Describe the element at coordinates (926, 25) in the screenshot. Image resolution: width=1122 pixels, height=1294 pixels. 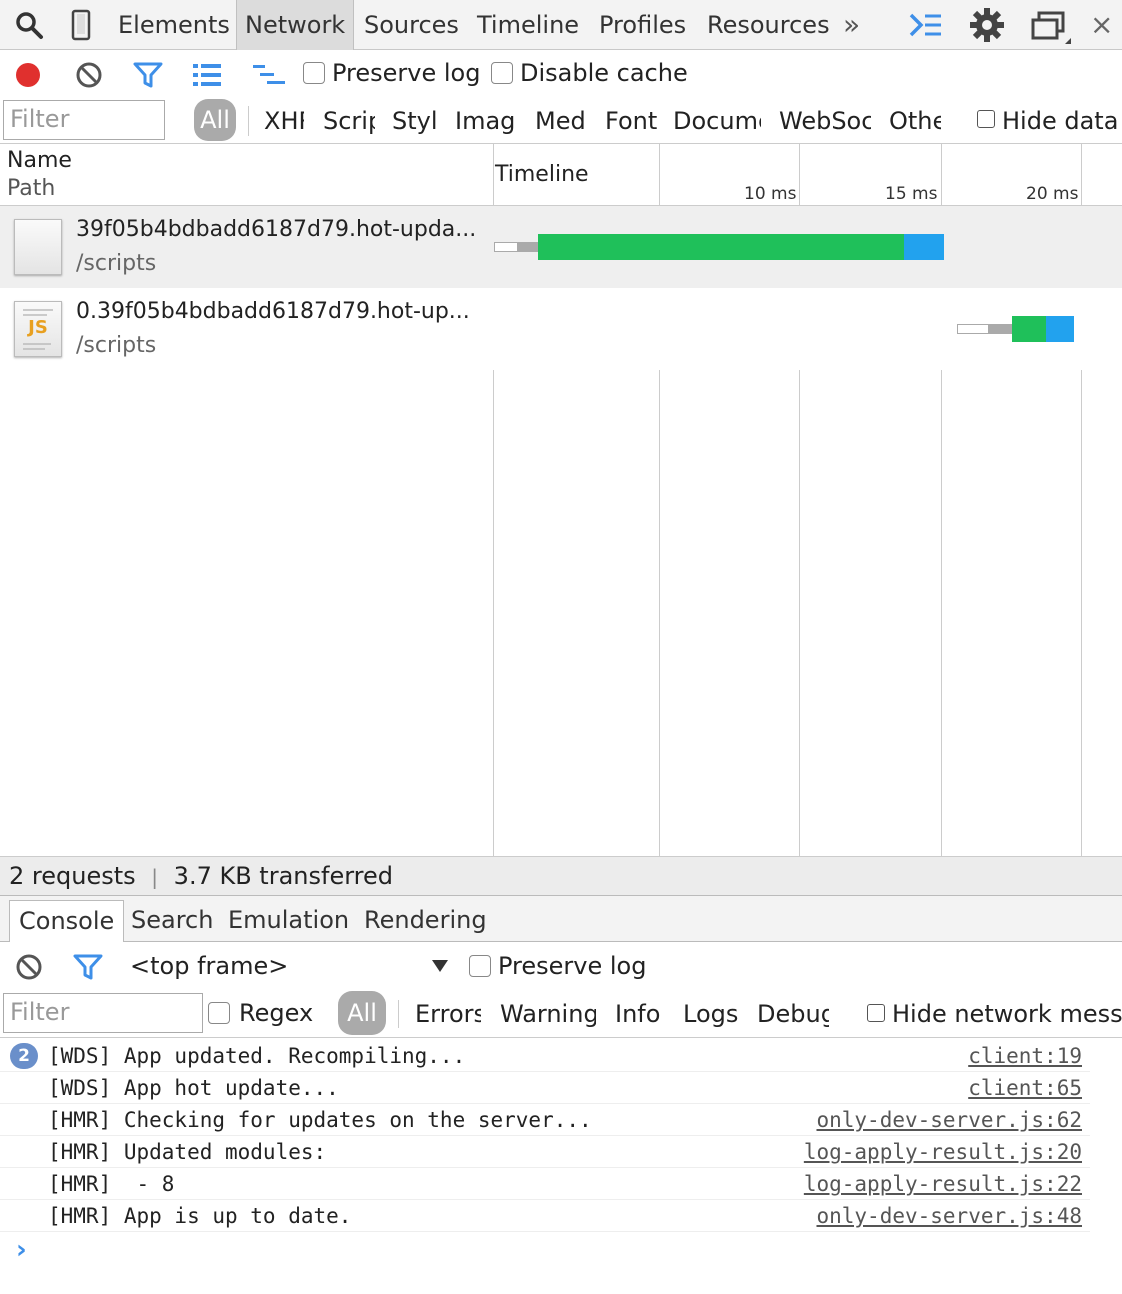
I see `console-drawer-icon` at that location.